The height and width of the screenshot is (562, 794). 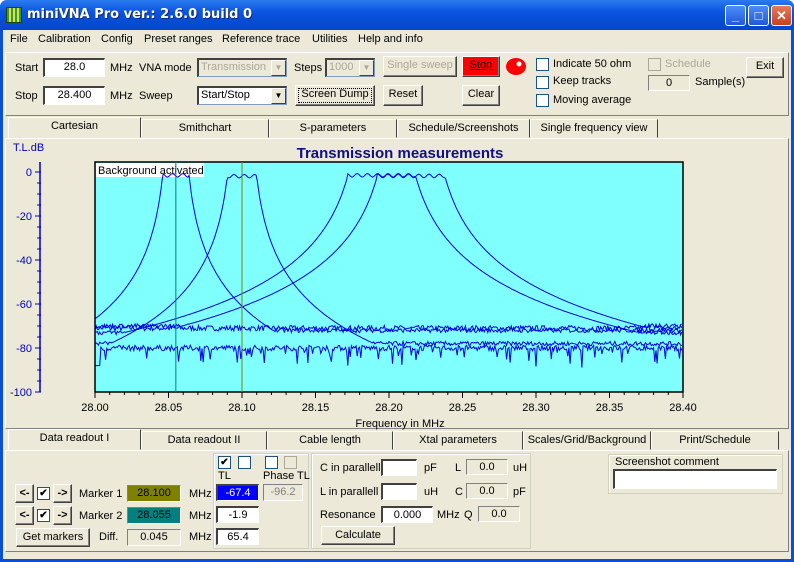 I want to click on menu-preset-ranges: Preset ranges, so click(x=178, y=39).